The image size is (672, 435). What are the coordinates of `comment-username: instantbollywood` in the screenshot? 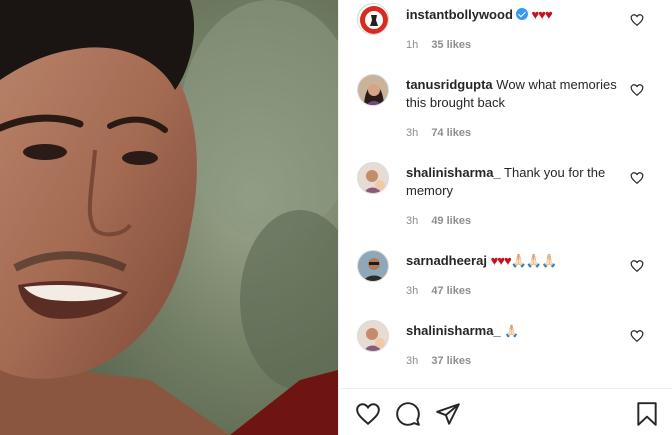 It's located at (459, 14).